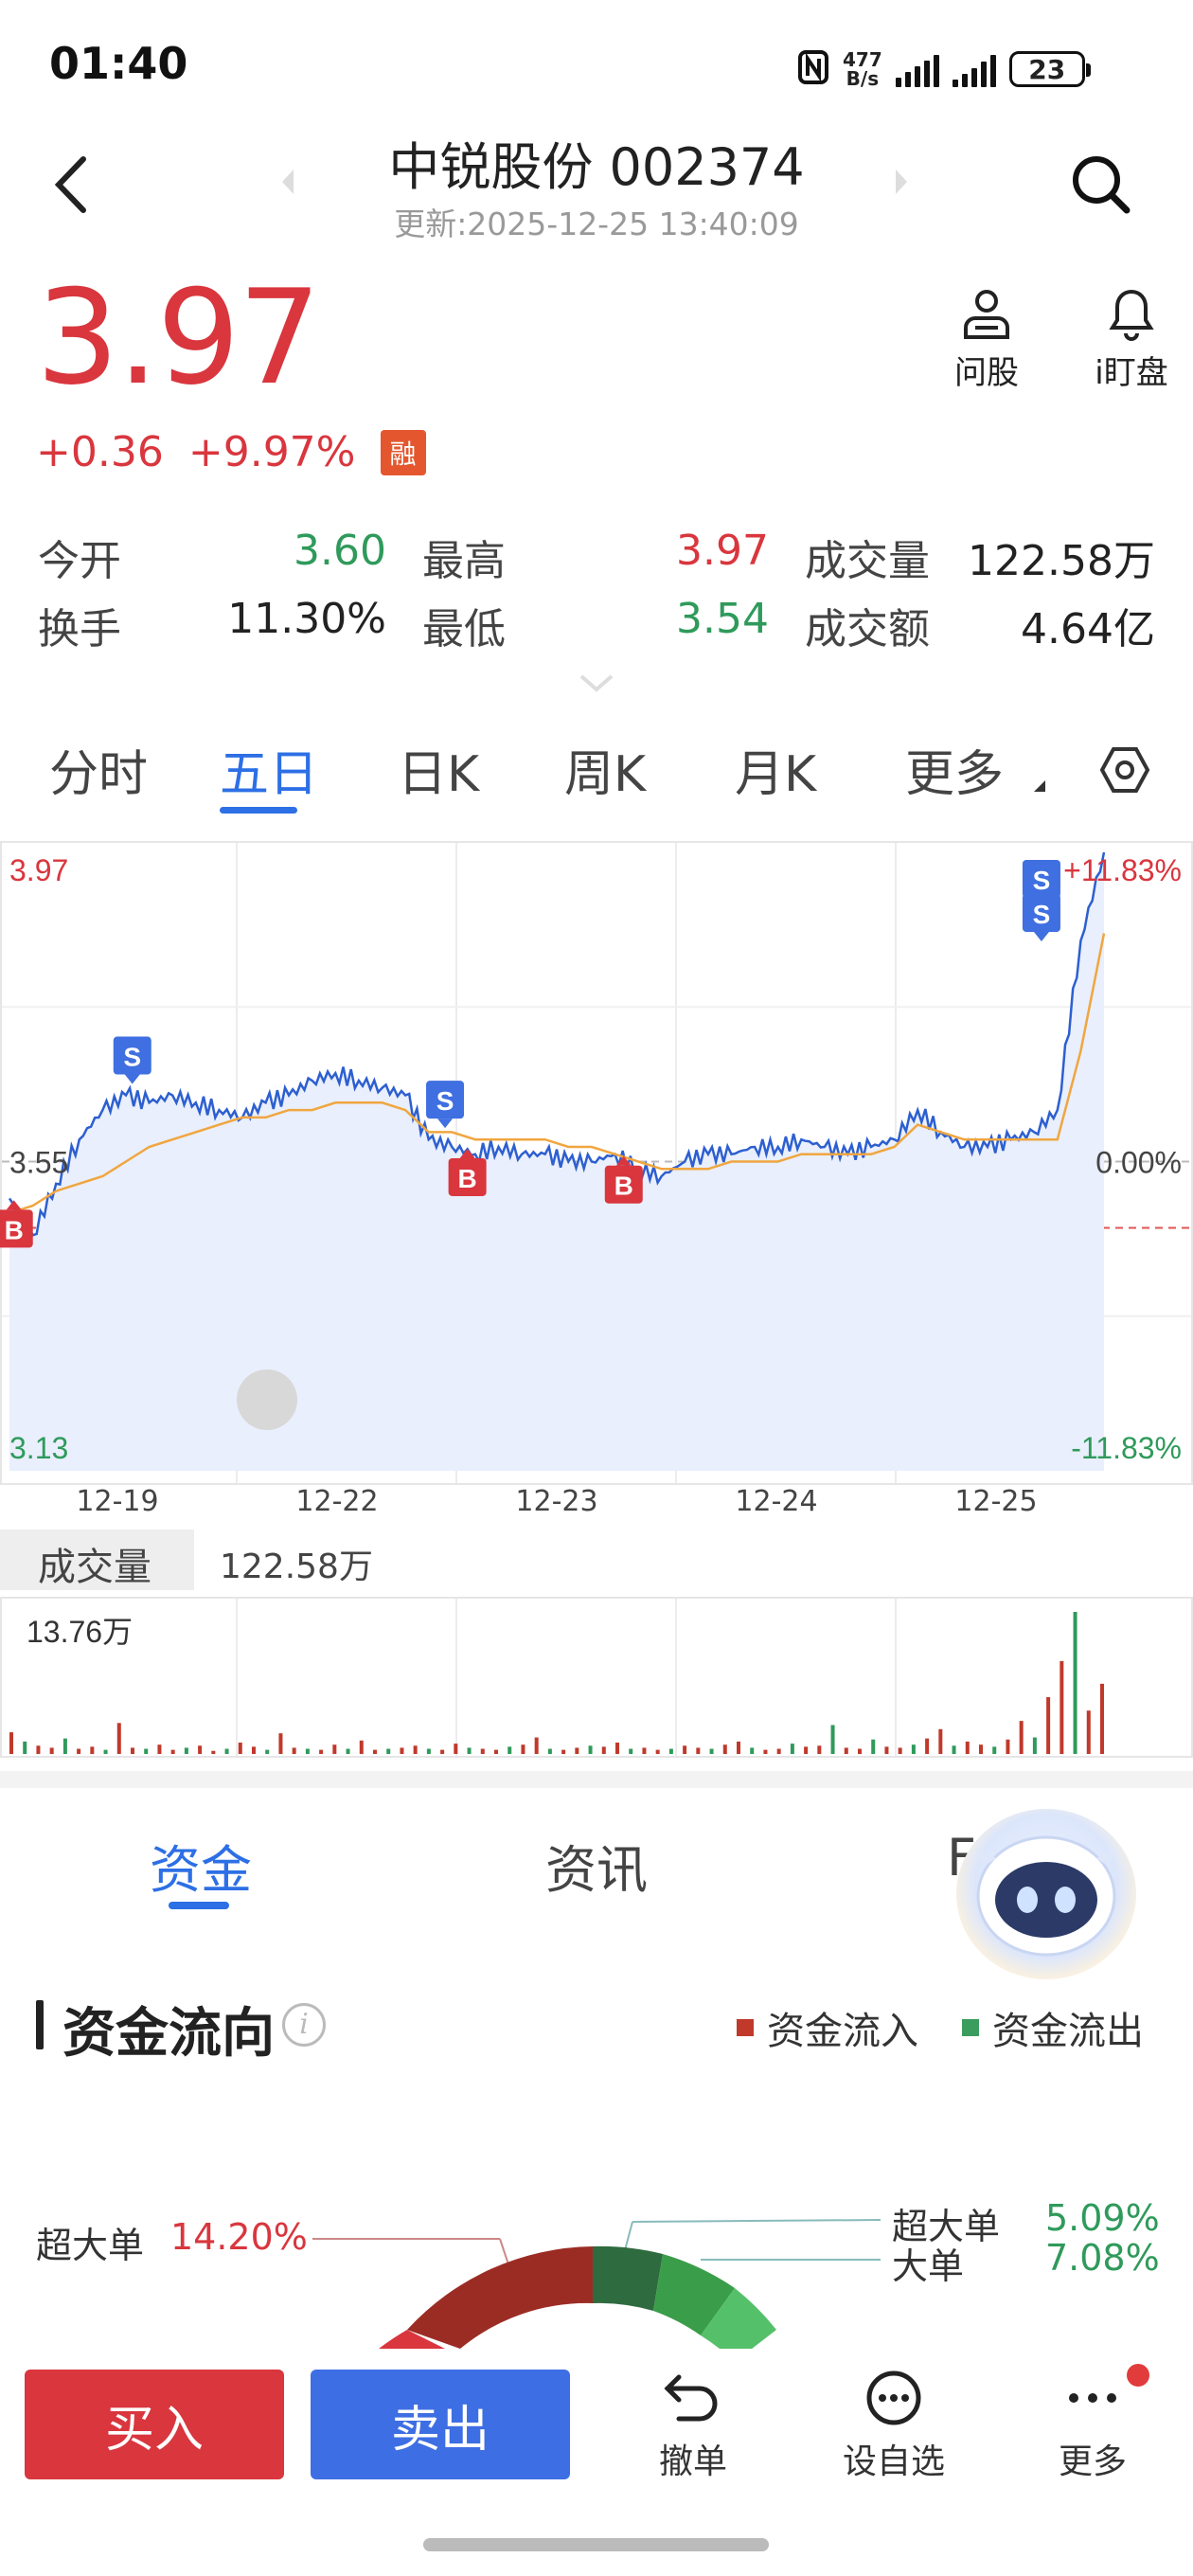 This screenshot has width=1193, height=2576. Describe the element at coordinates (776, 1501) in the screenshot. I see `day-label: 12-24` at that location.